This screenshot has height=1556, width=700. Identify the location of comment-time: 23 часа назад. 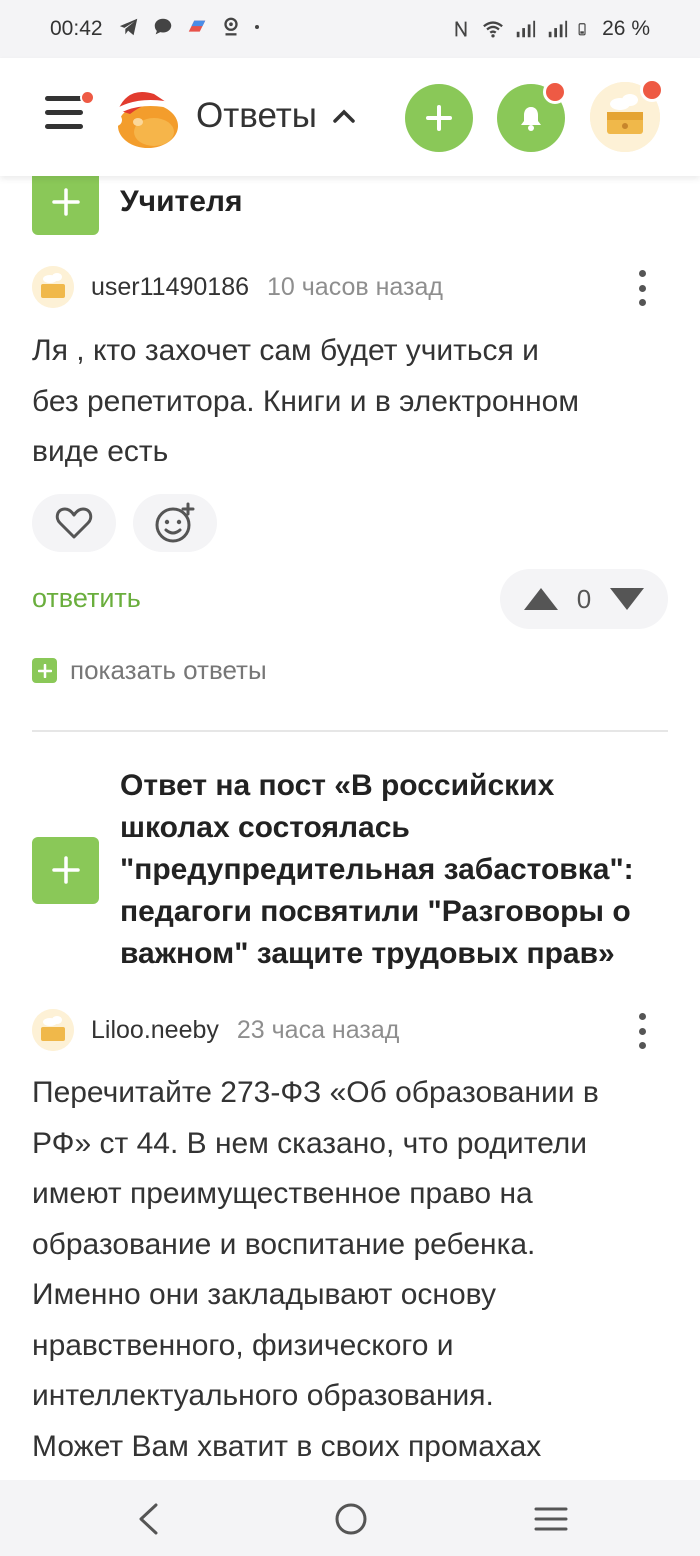
(318, 1029).